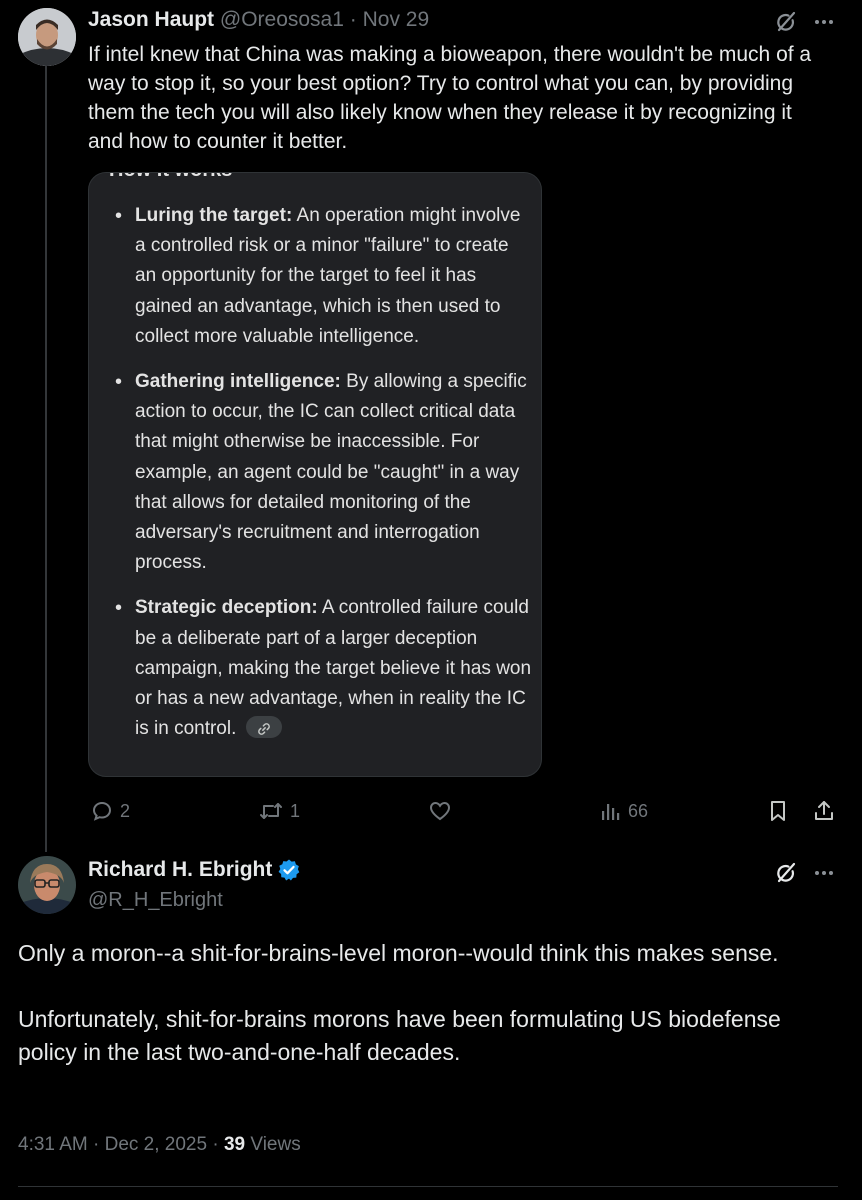 This screenshot has width=862, height=1200. Describe the element at coordinates (118, 1144) in the screenshot. I see `tweet2-timestamp: 4:31 AM · Dec 2, 2025 ·` at that location.